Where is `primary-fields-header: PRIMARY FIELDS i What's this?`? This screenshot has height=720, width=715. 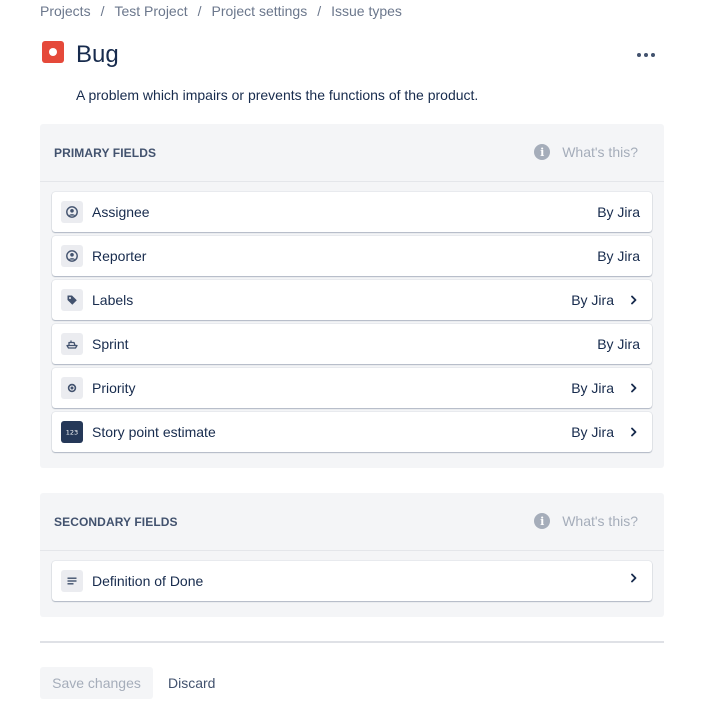
primary-fields-header: PRIMARY FIELDS i What's this? is located at coordinates (352, 153).